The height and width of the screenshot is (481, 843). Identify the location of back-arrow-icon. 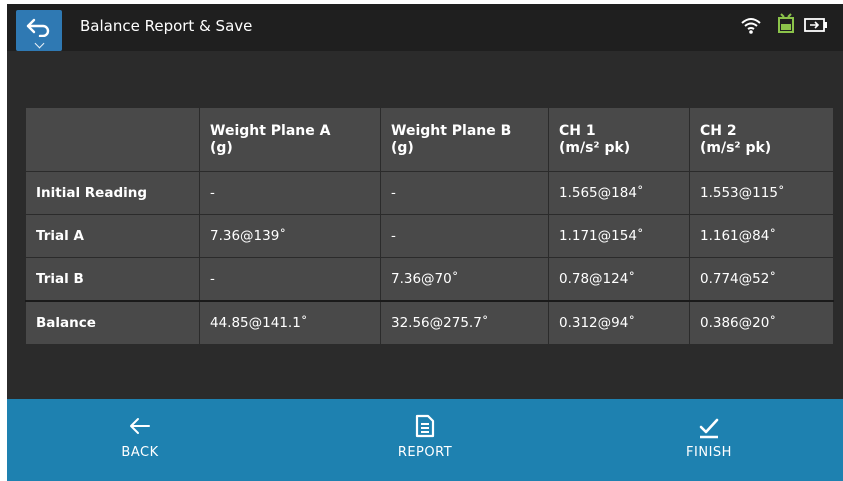
(38, 27).